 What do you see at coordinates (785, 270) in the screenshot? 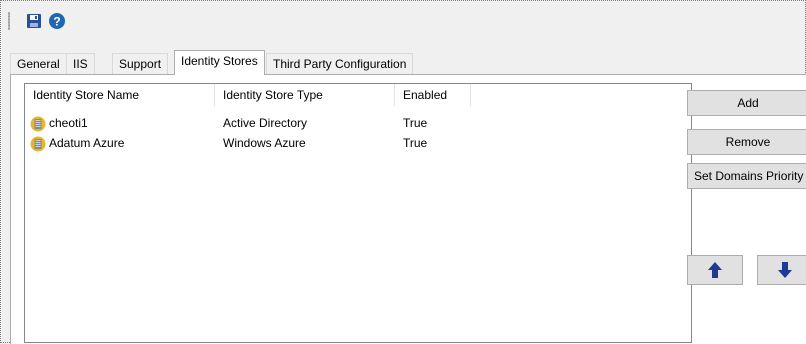
I see `arrow-down-icon` at bounding box center [785, 270].